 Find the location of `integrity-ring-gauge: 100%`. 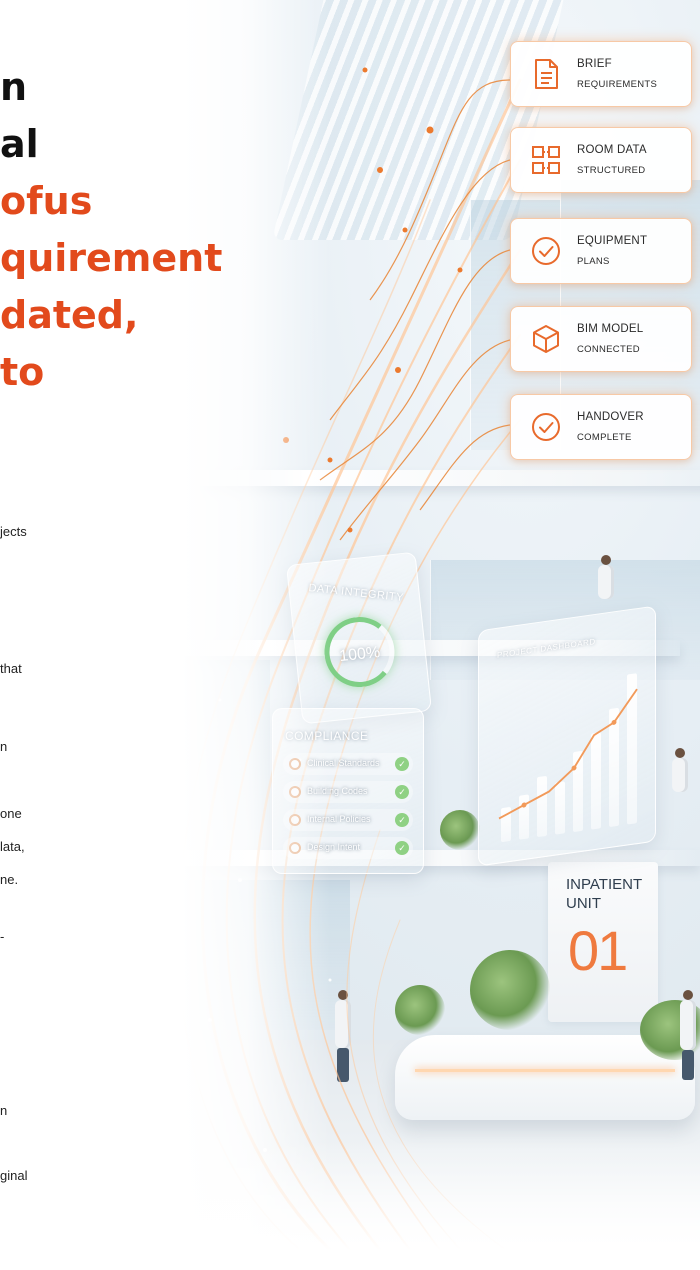

integrity-ring-gauge: 100% is located at coordinates (359, 652).